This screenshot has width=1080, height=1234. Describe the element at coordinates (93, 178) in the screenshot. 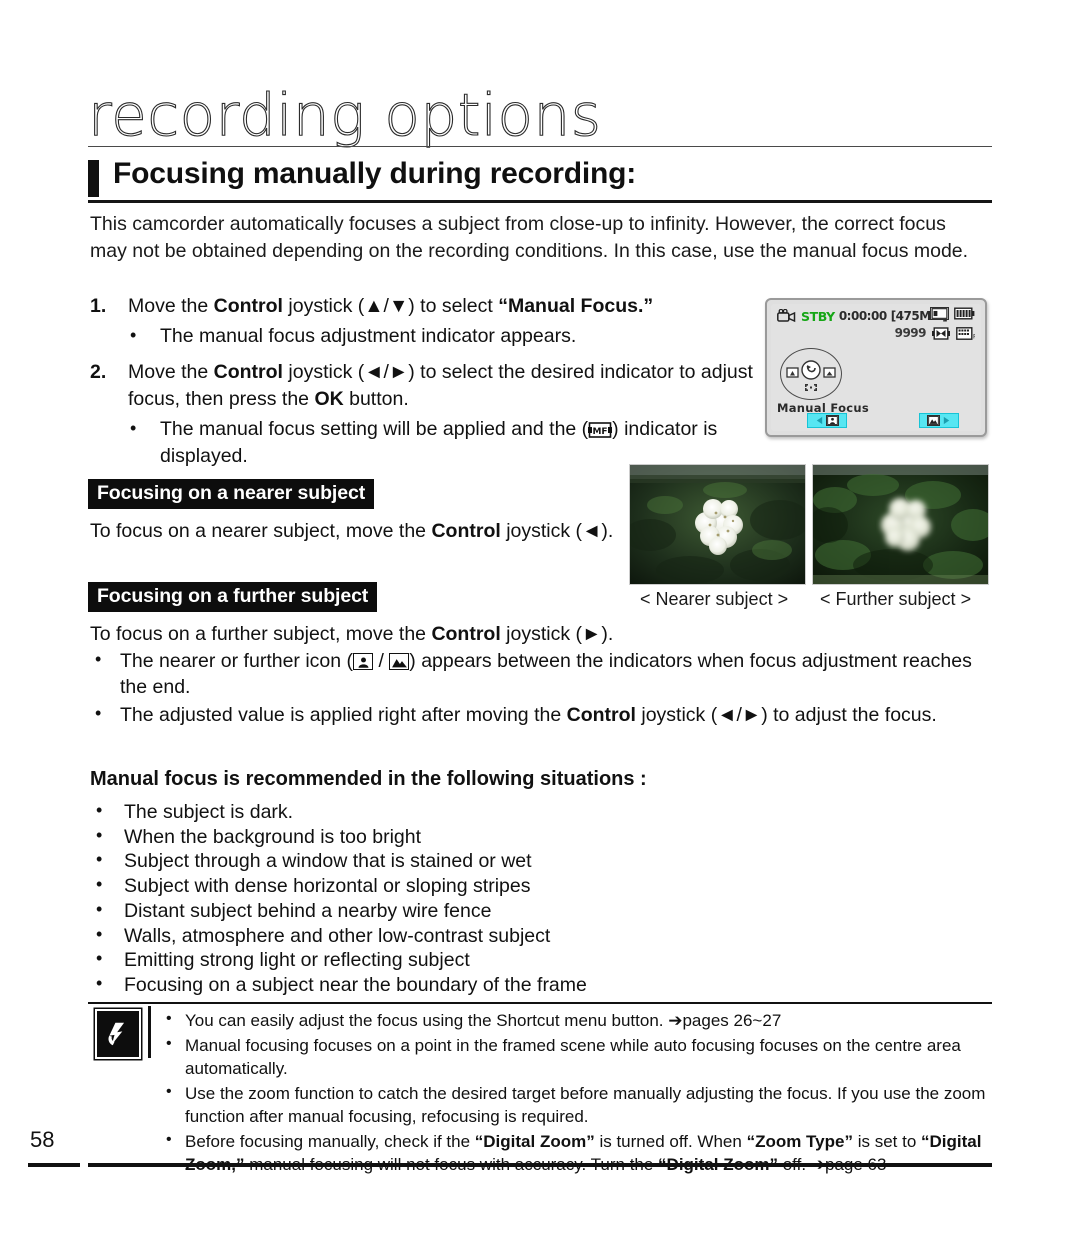

I see `section-bar-marker` at that location.